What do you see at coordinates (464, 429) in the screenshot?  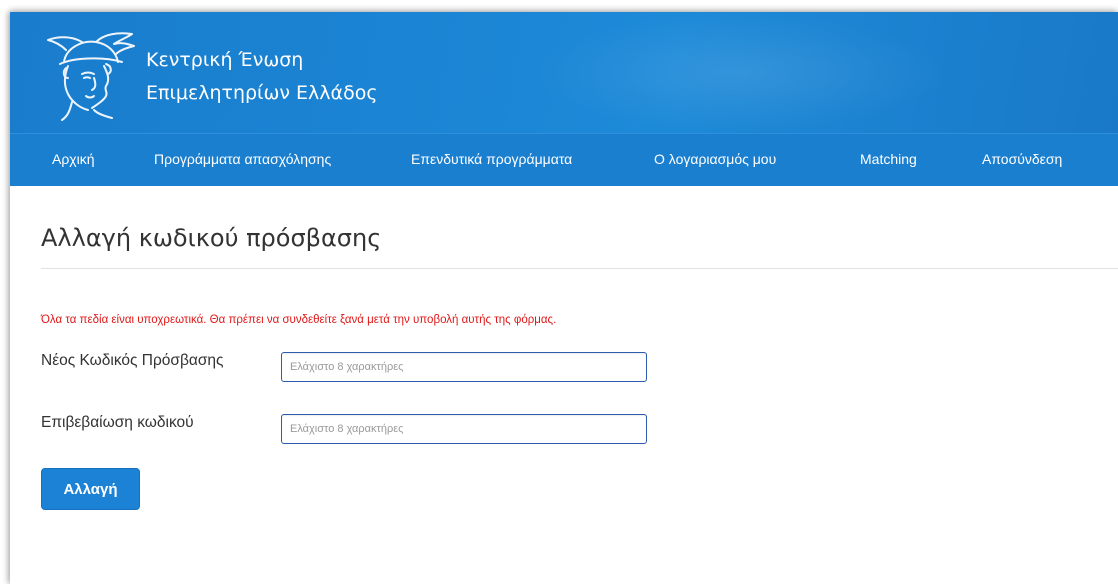 I see `confirm-password-input` at bounding box center [464, 429].